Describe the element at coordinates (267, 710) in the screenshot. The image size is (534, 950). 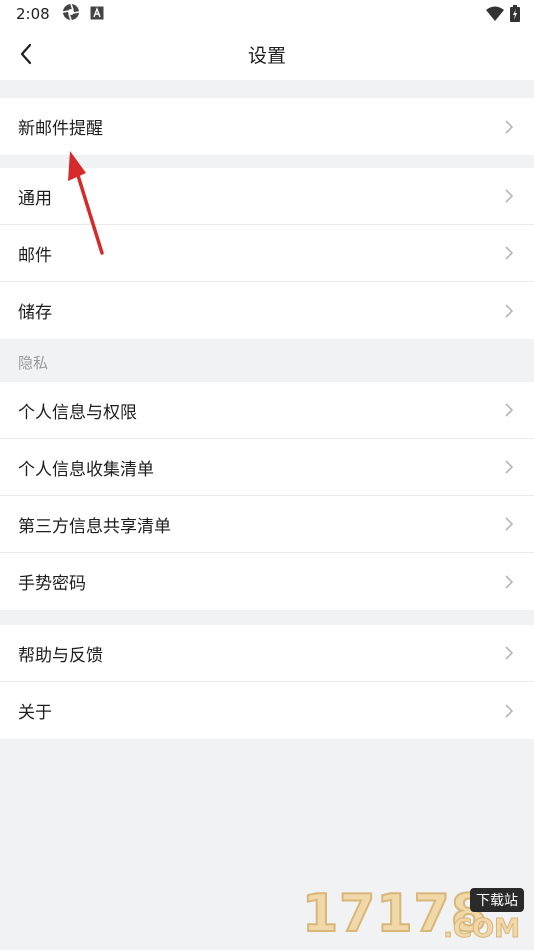
I see `settings-item-about: 关于` at that location.